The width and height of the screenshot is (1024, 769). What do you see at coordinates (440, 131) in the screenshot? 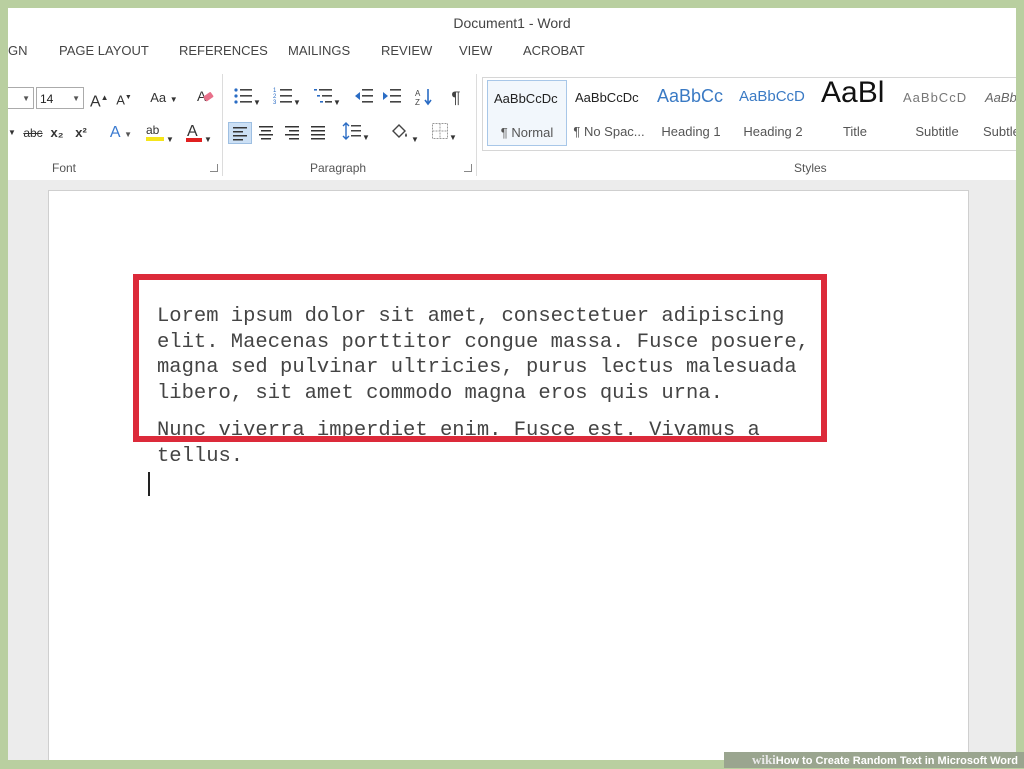
I see `borders-icon` at bounding box center [440, 131].